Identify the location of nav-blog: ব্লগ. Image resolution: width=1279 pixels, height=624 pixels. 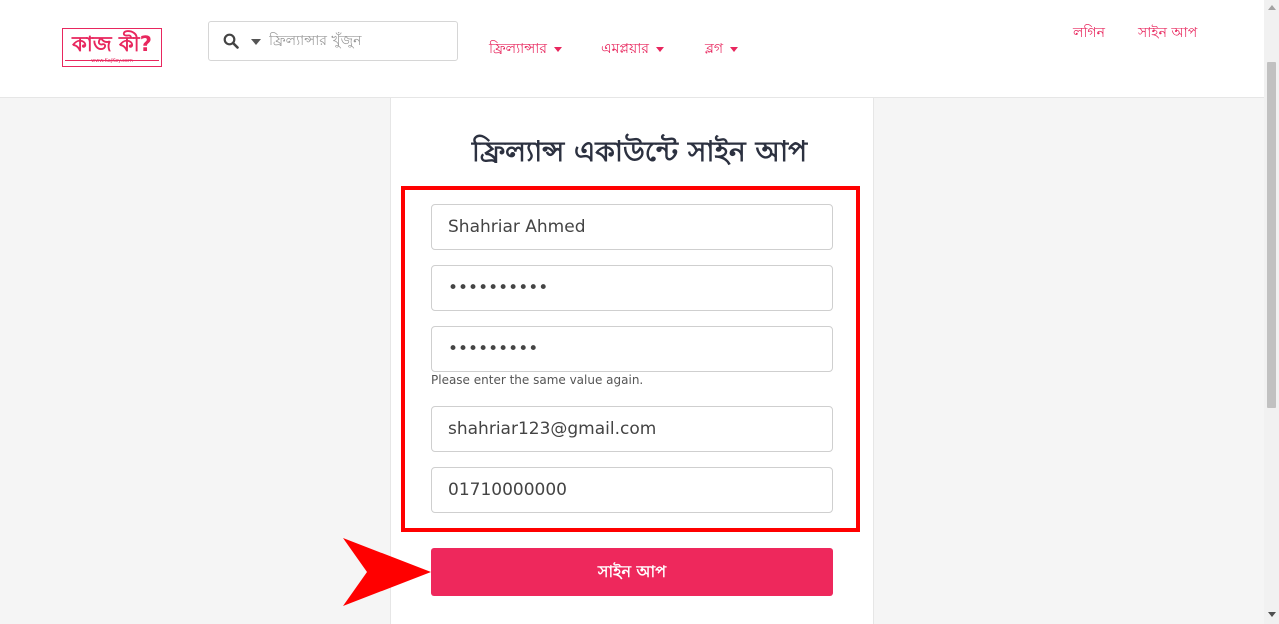
(722, 49).